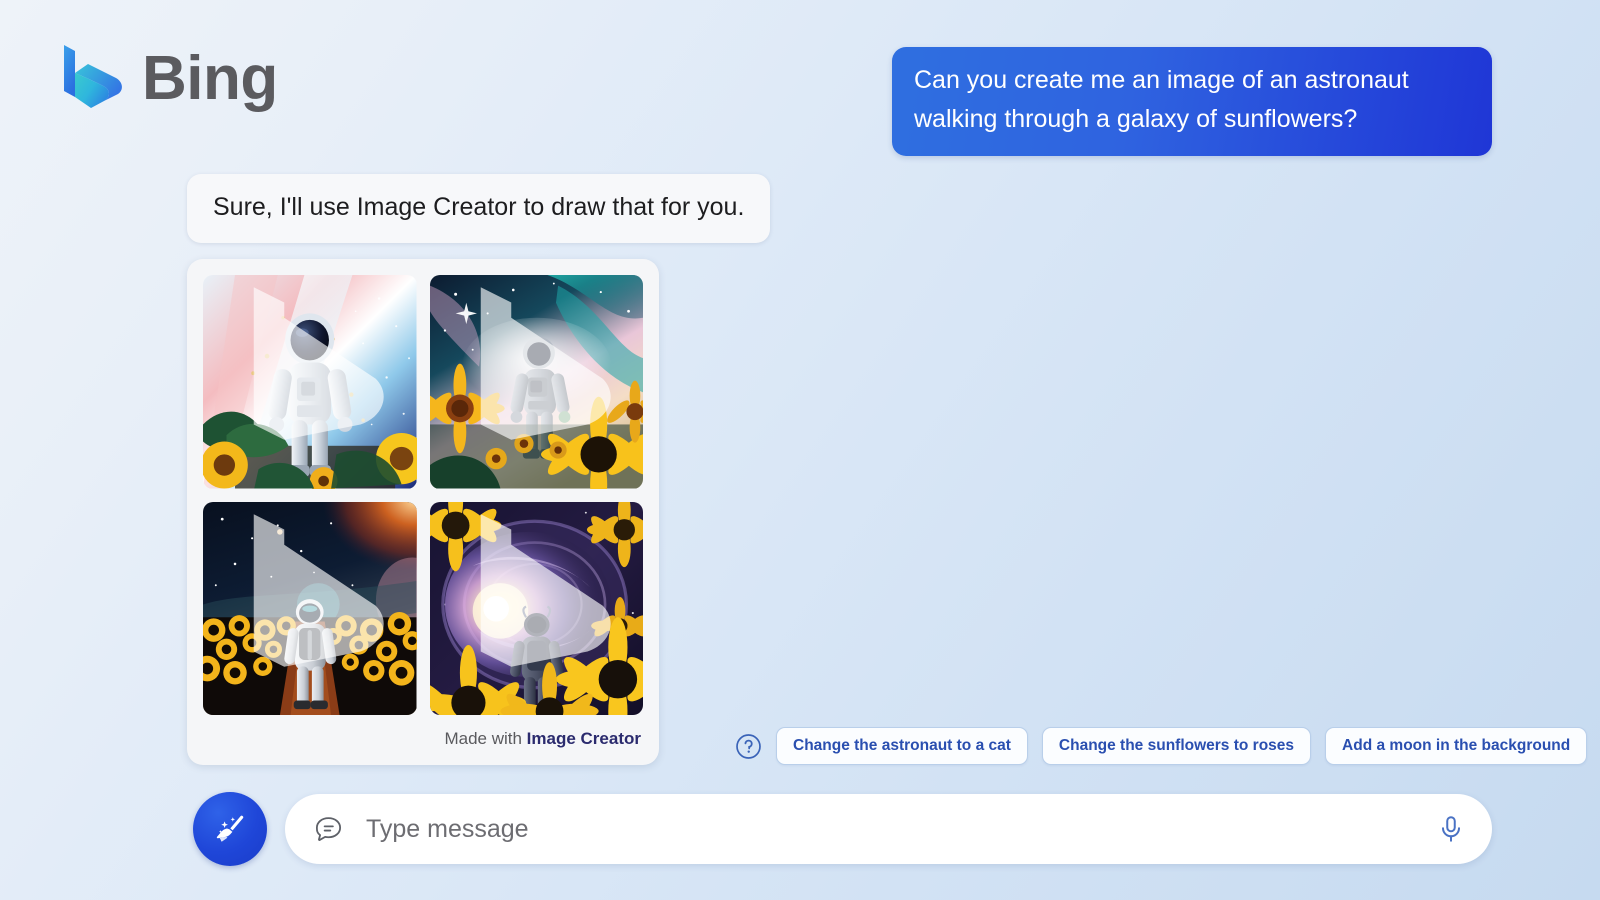 This screenshot has width=1600, height=900. What do you see at coordinates (584, 738) in the screenshot?
I see `image-creator-link: Image Creator` at bounding box center [584, 738].